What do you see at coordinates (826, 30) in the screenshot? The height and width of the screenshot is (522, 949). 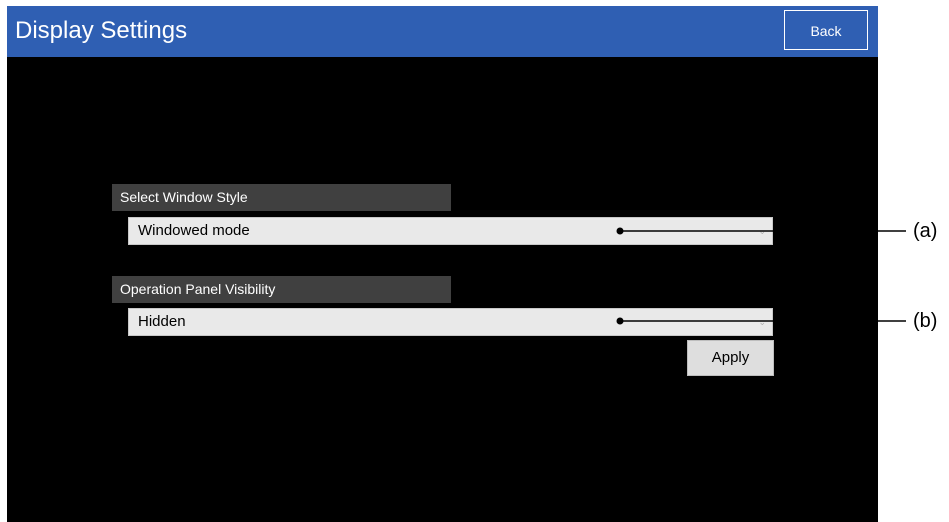 I see `back-button: Back` at bounding box center [826, 30].